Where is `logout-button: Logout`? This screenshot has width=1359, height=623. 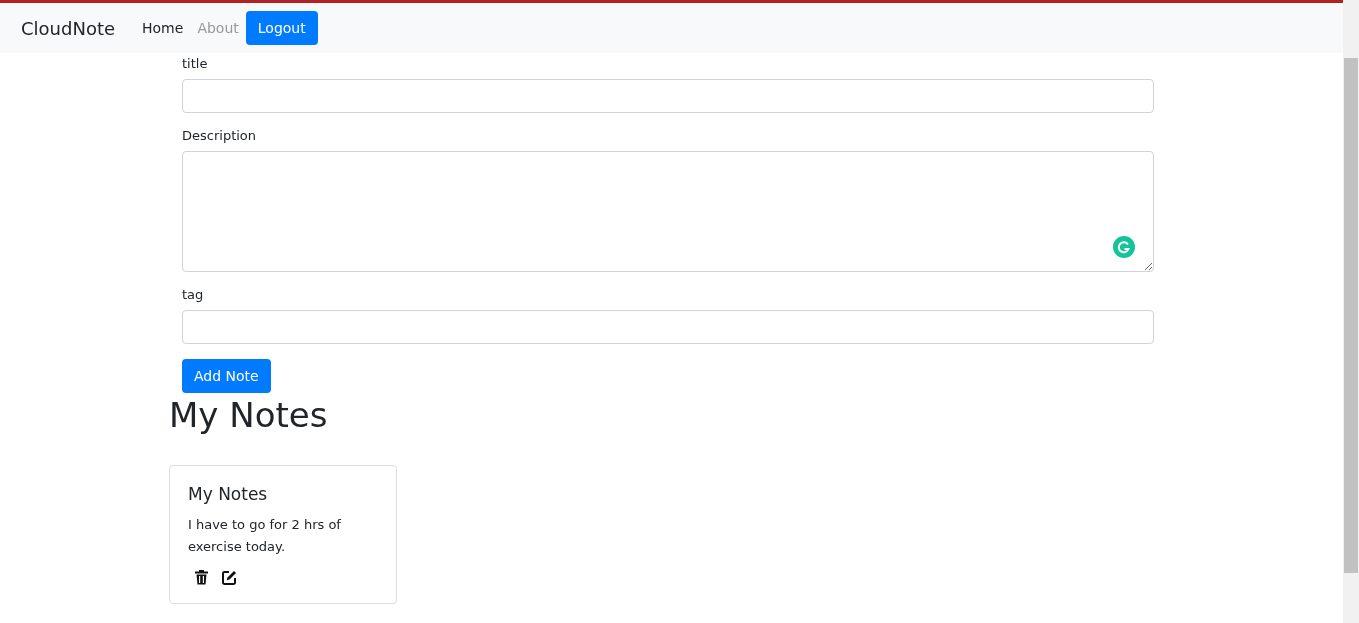 logout-button: Logout is located at coordinates (281, 28).